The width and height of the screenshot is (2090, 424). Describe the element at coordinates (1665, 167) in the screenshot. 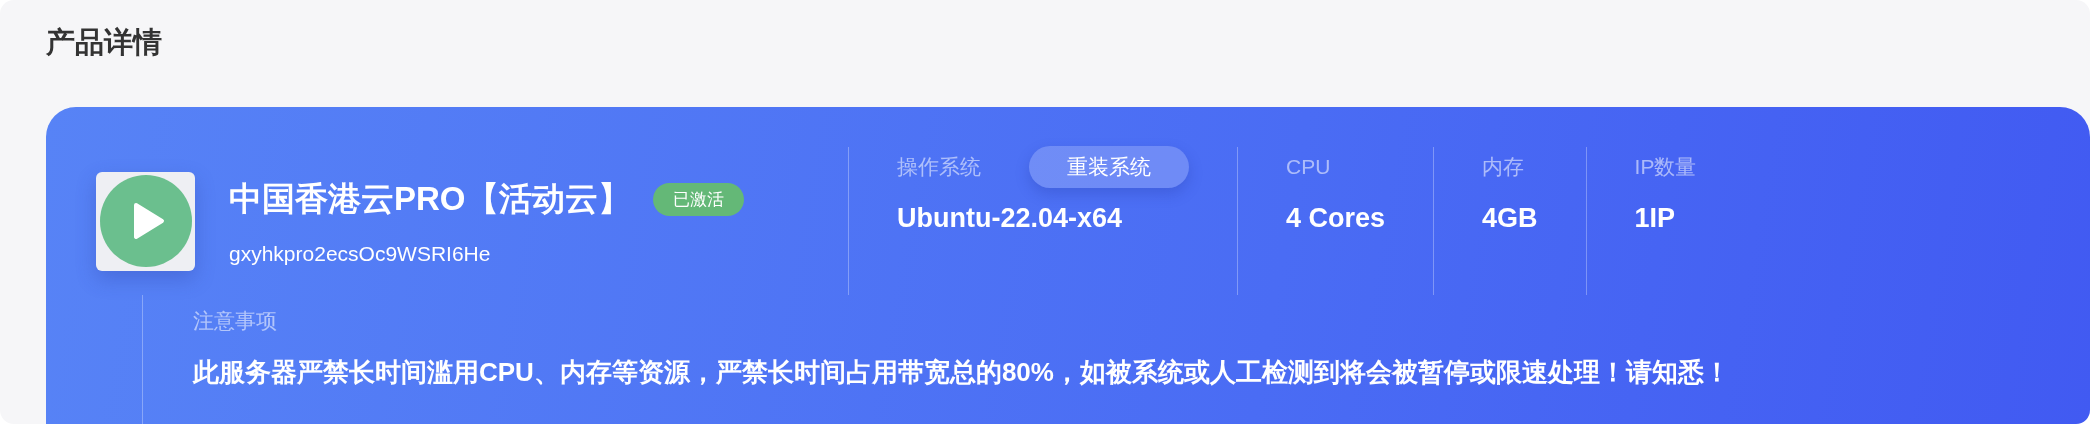

I see `spec-label: IP数量` at that location.